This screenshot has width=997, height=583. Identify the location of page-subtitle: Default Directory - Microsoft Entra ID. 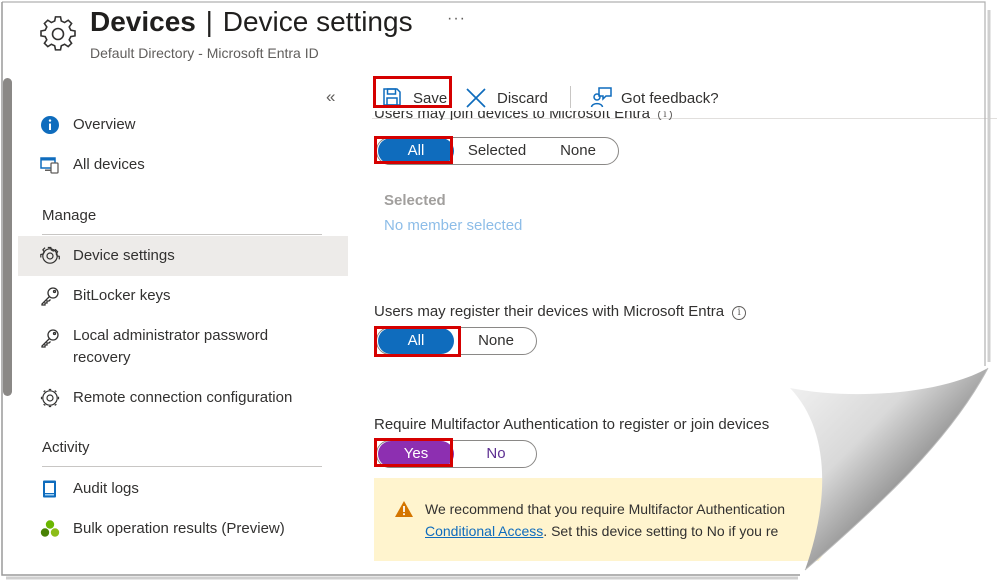
(204, 53).